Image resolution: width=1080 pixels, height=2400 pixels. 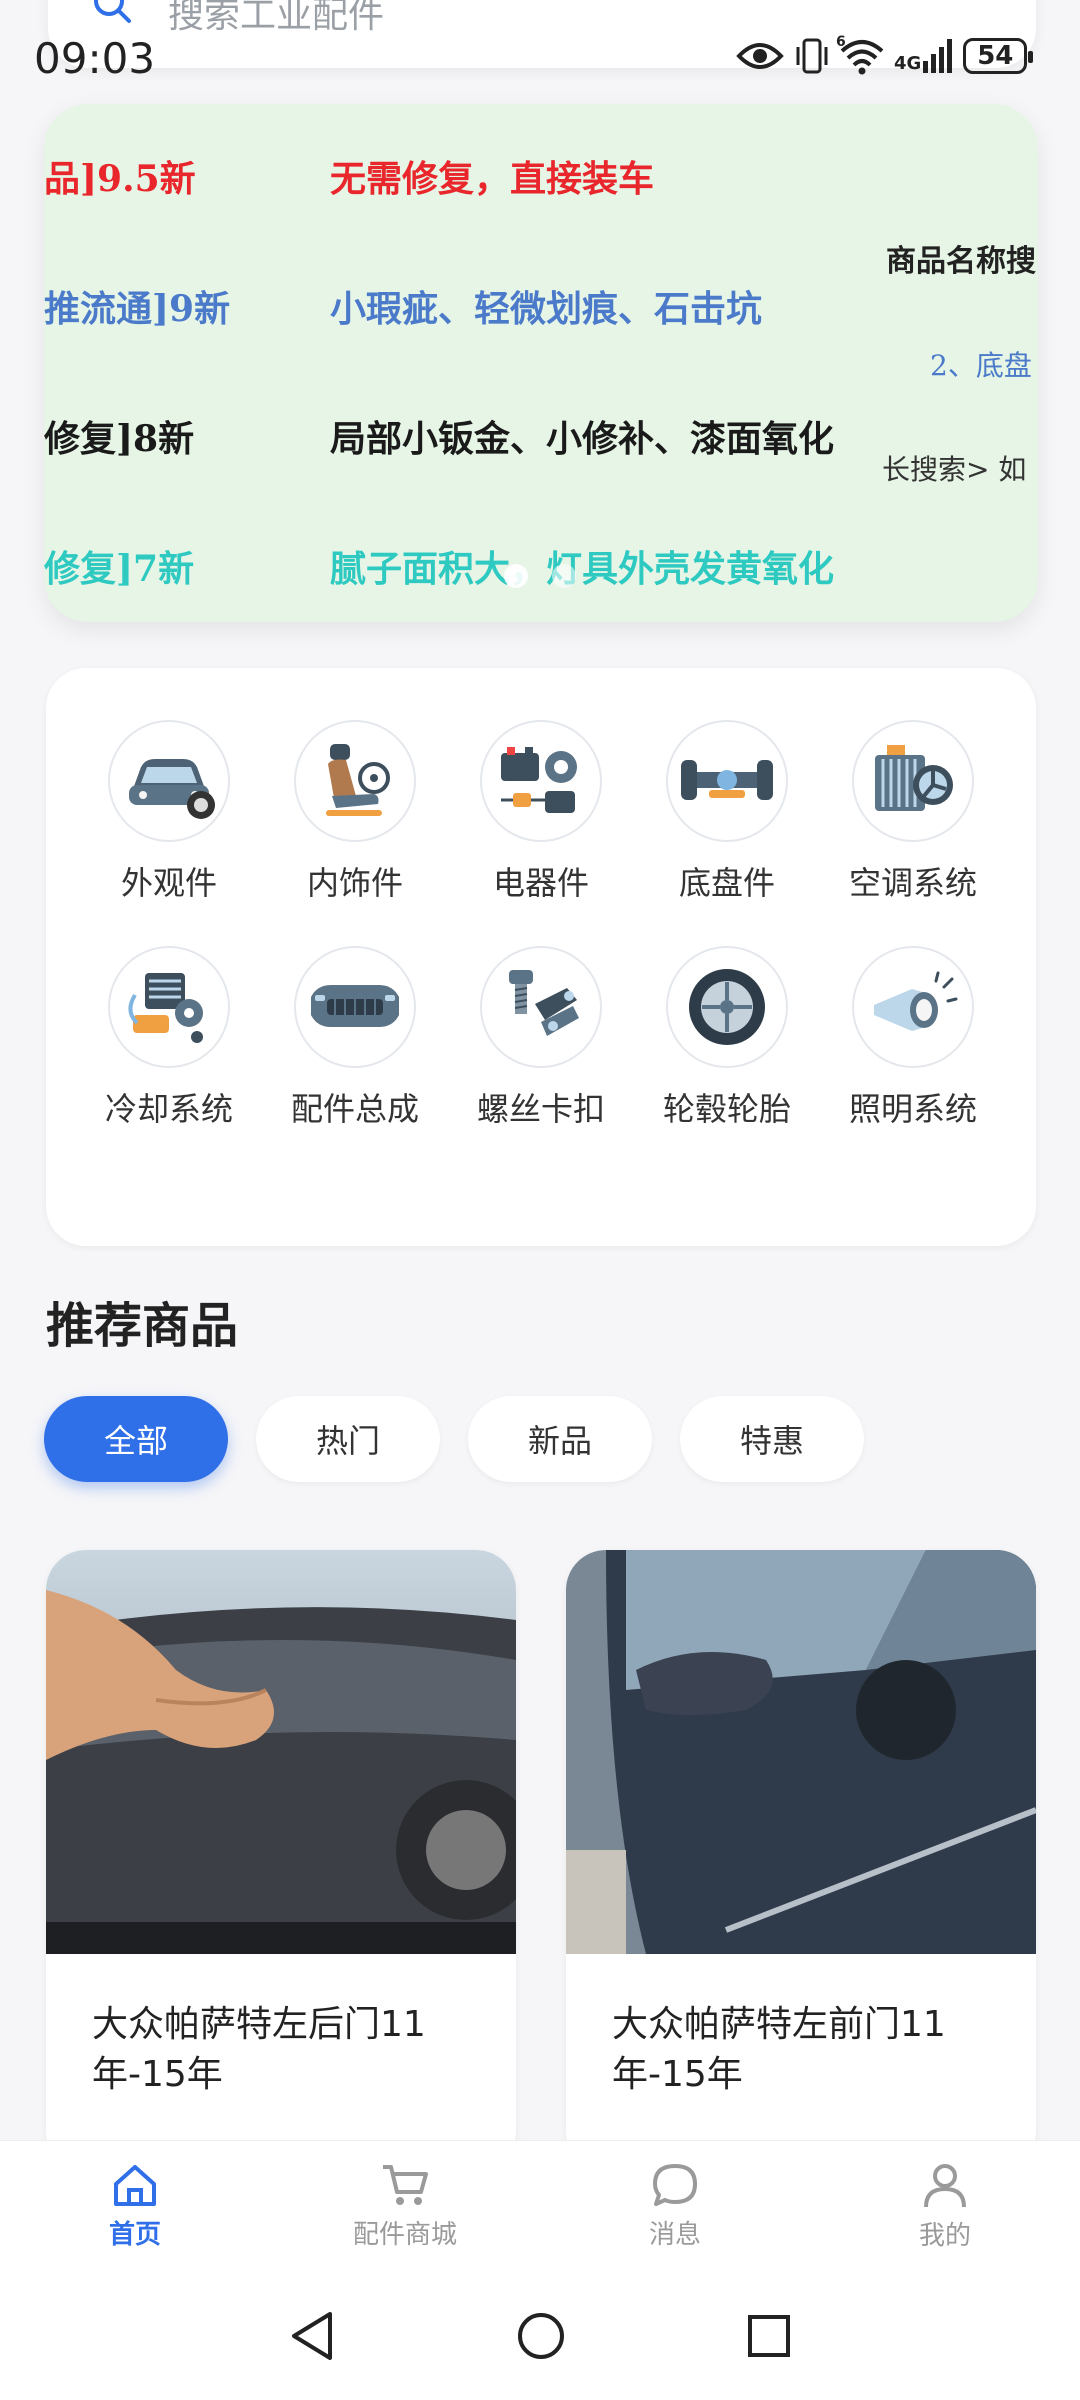 What do you see at coordinates (726, 1109) in the screenshot?
I see `category-label: 轮毂轮胎` at bounding box center [726, 1109].